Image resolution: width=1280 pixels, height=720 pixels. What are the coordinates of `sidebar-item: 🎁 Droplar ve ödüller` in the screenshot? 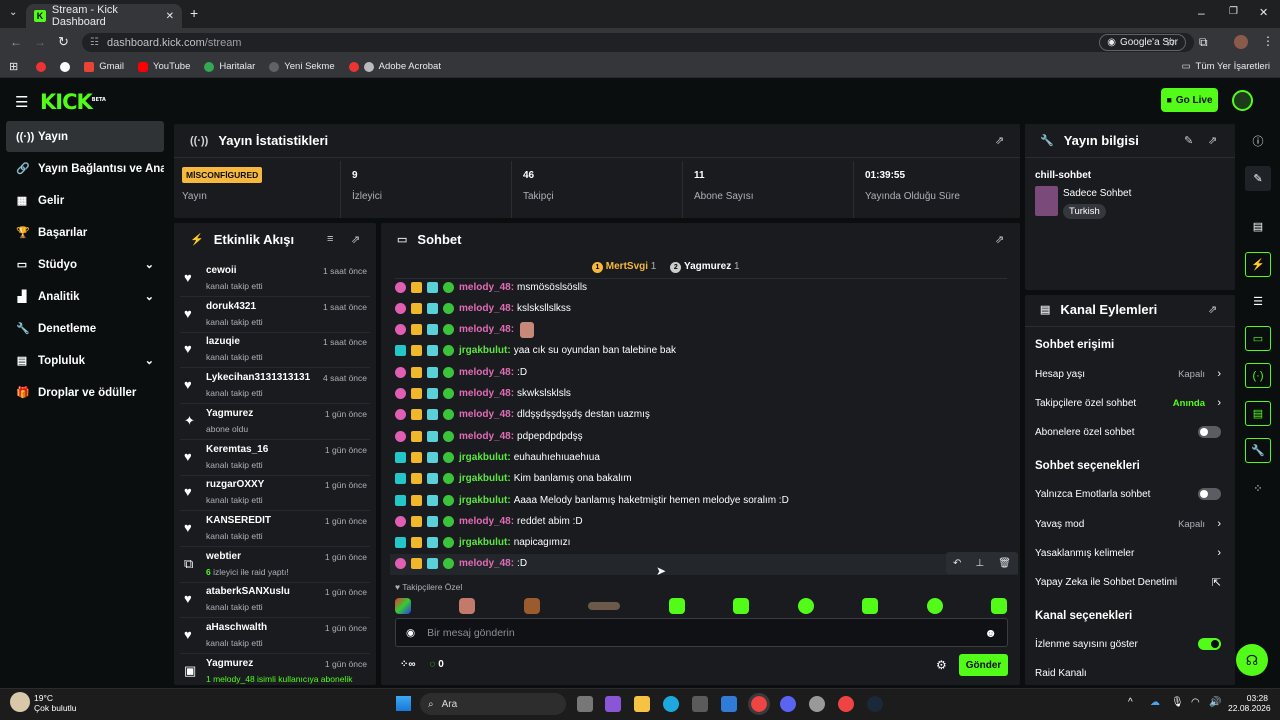 It's located at (85, 392).